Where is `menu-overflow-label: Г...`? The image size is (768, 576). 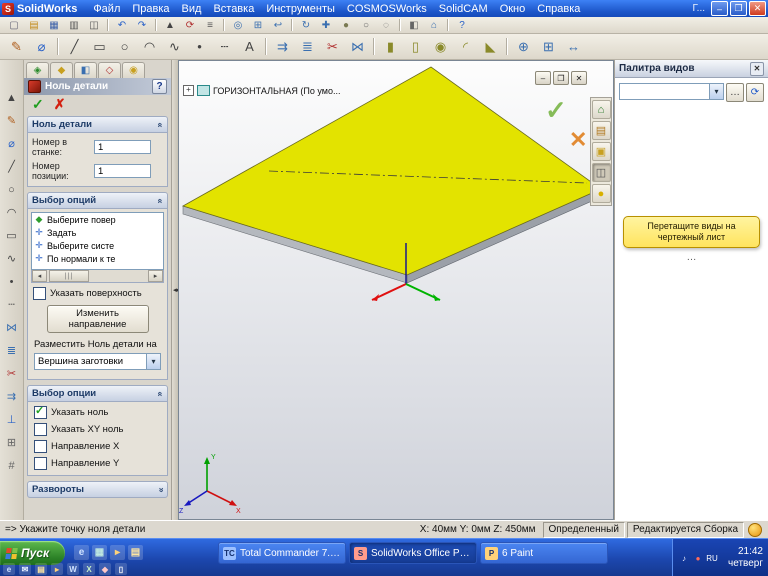 menu-overflow-label: Г... is located at coordinates (698, 8).